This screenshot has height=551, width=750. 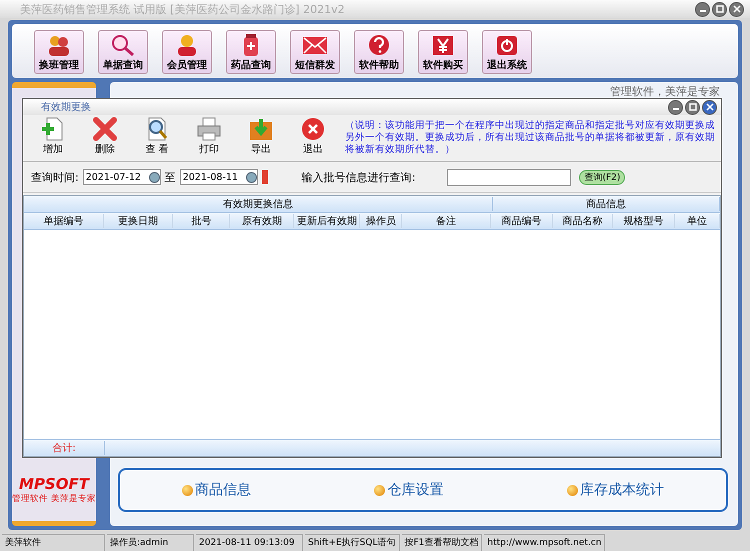 What do you see at coordinates (219, 177) in the screenshot?
I see `date-field: 2021-08-11` at bounding box center [219, 177].